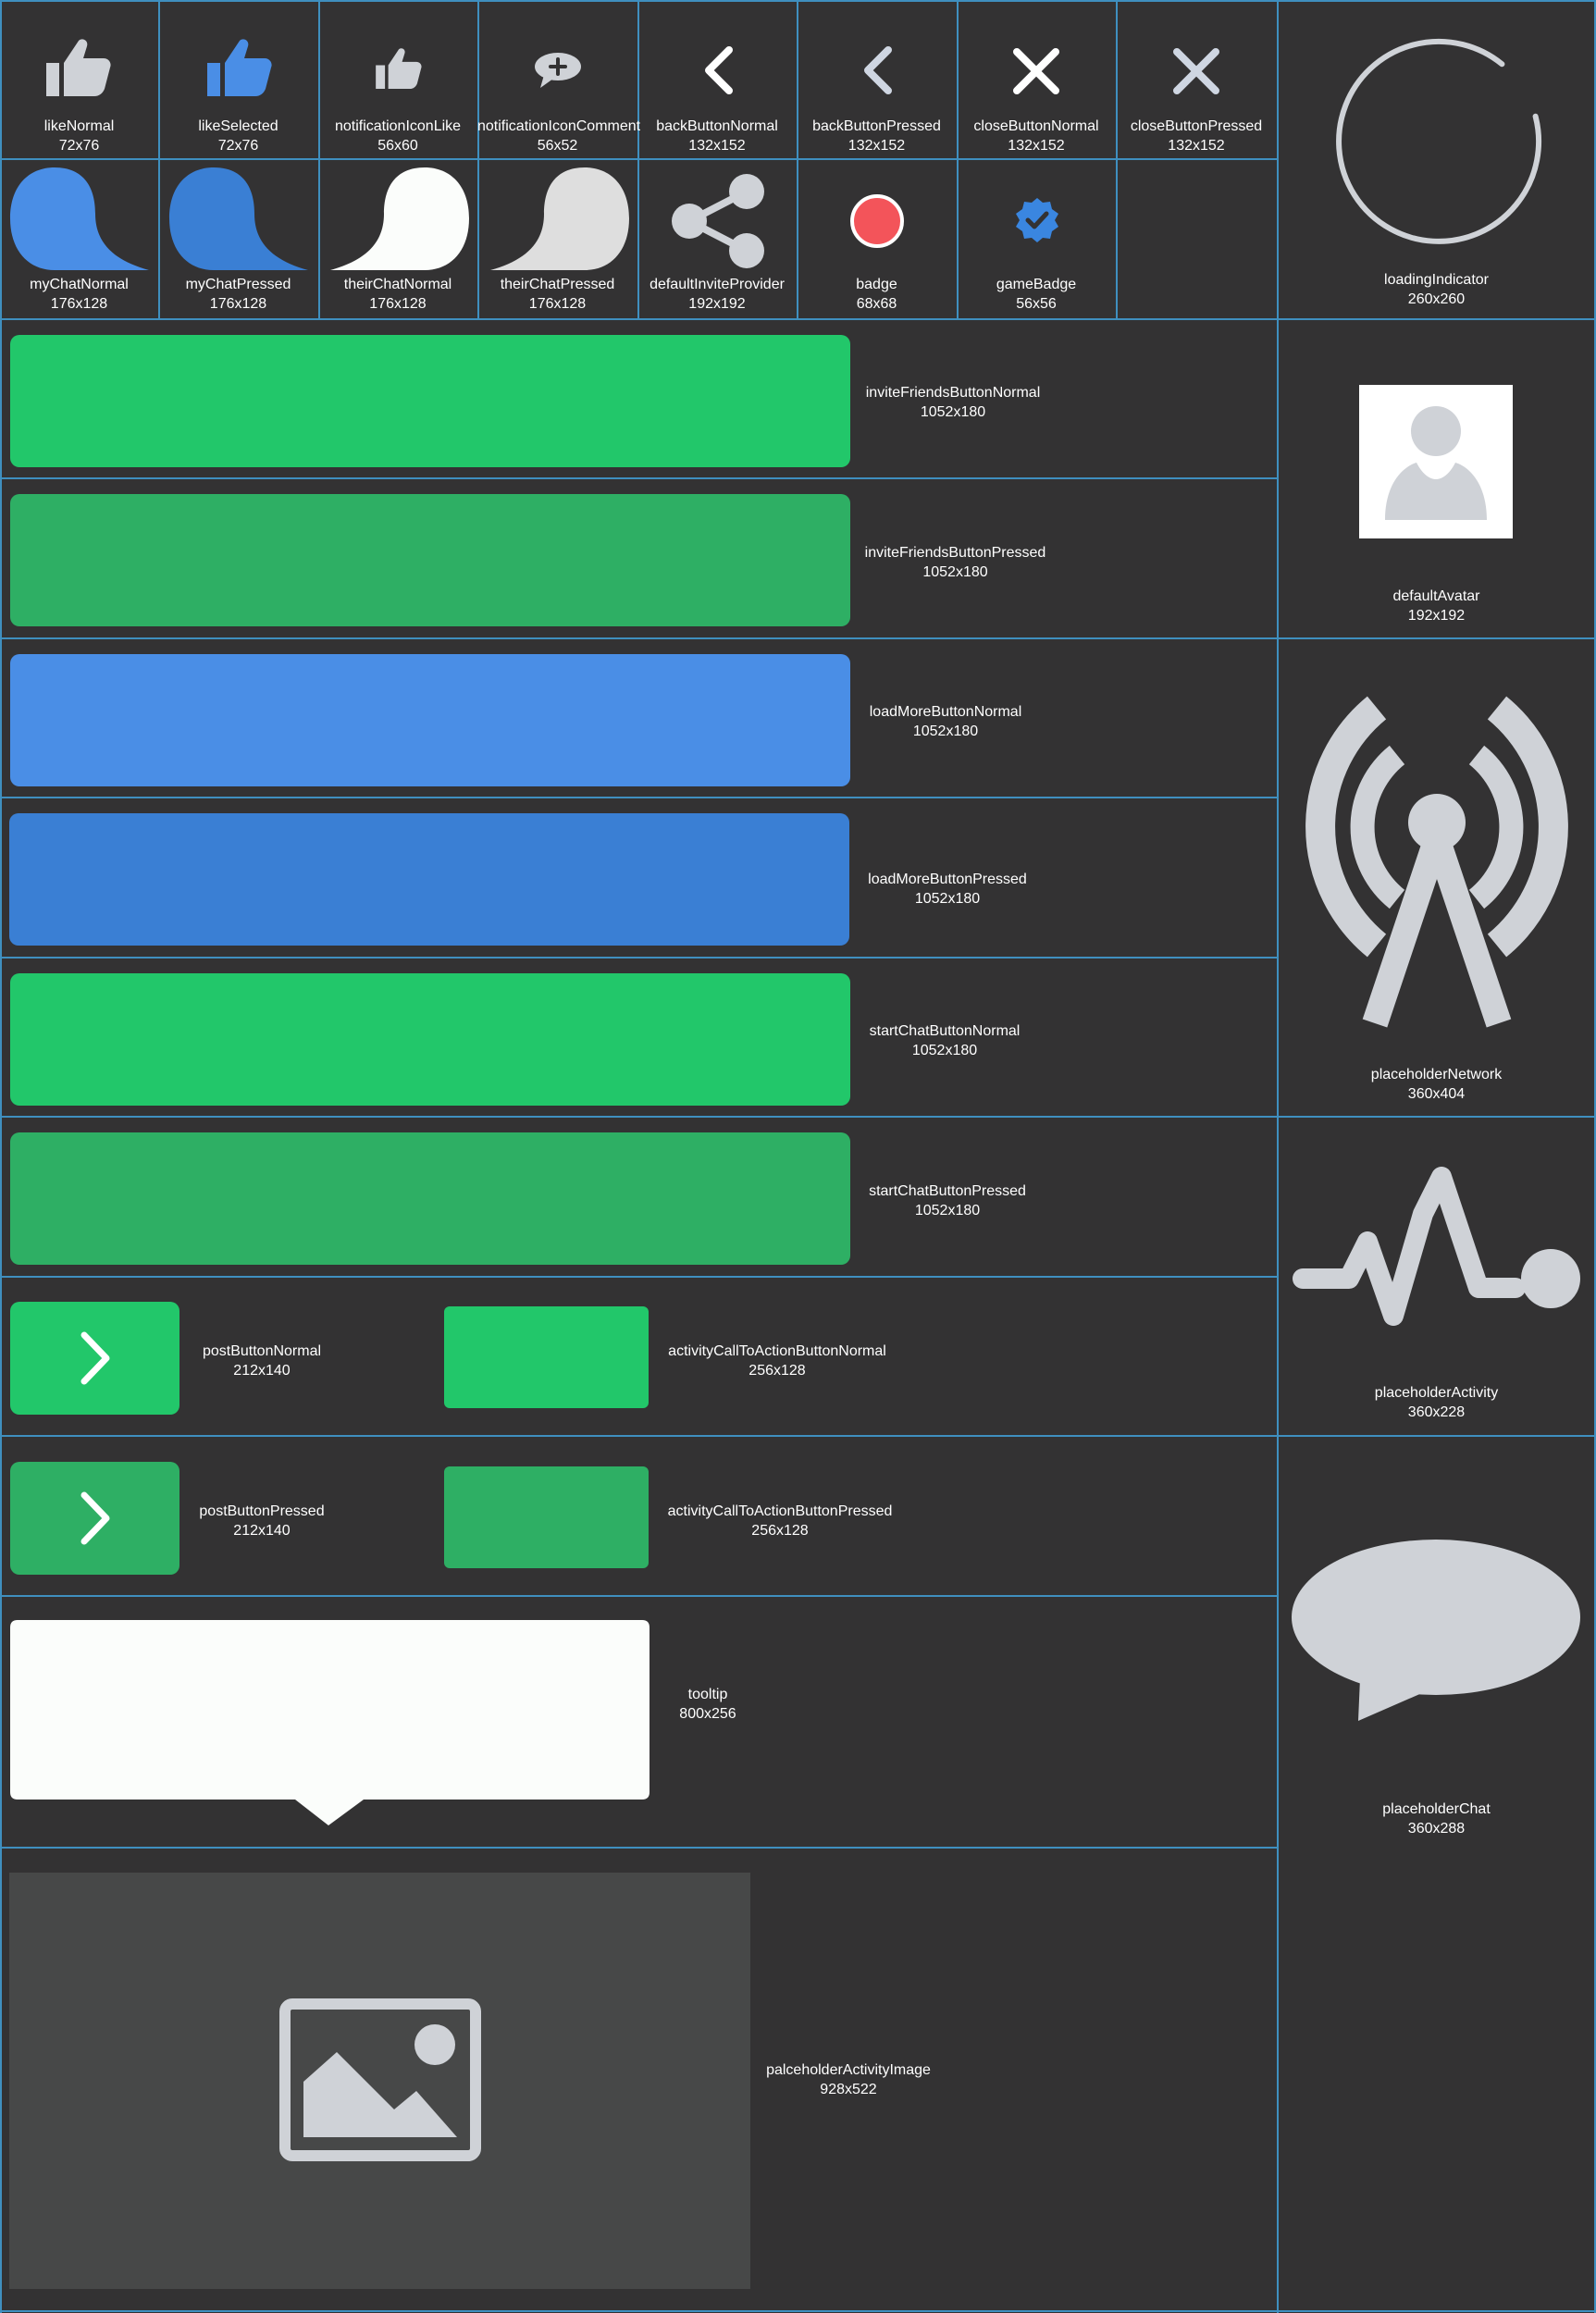  What do you see at coordinates (1436, 299) in the screenshot?
I see `asset-size: 260x260` at bounding box center [1436, 299].